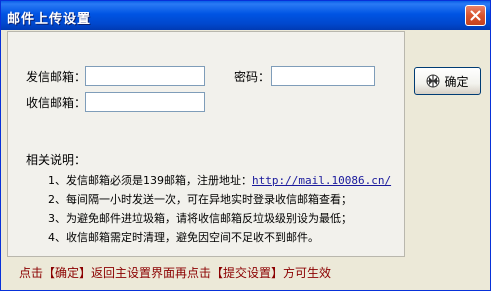  Describe the element at coordinates (321, 180) in the screenshot. I see `register-link: http://mail.10086.cn/` at that location.